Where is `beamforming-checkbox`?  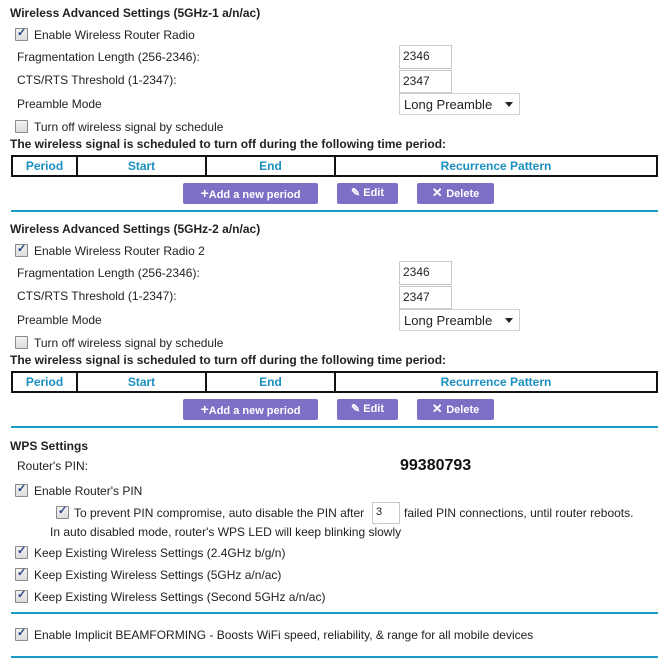
beamforming-checkbox is located at coordinates (21, 633).